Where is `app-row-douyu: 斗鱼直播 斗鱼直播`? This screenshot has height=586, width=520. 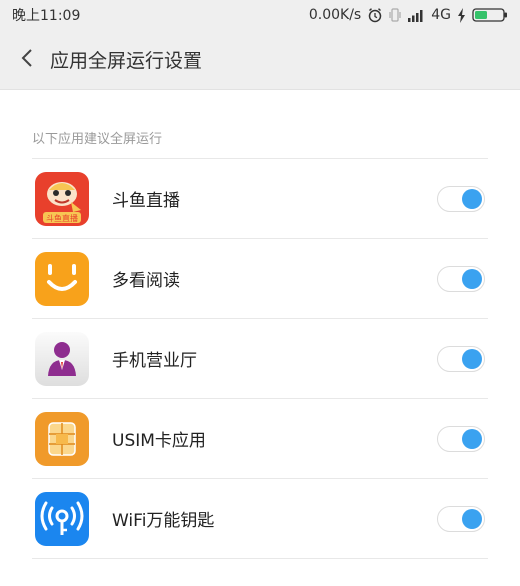
app-row-douyu: 斗鱼直播 斗鱼直播 is located at coordinates (260, 199).